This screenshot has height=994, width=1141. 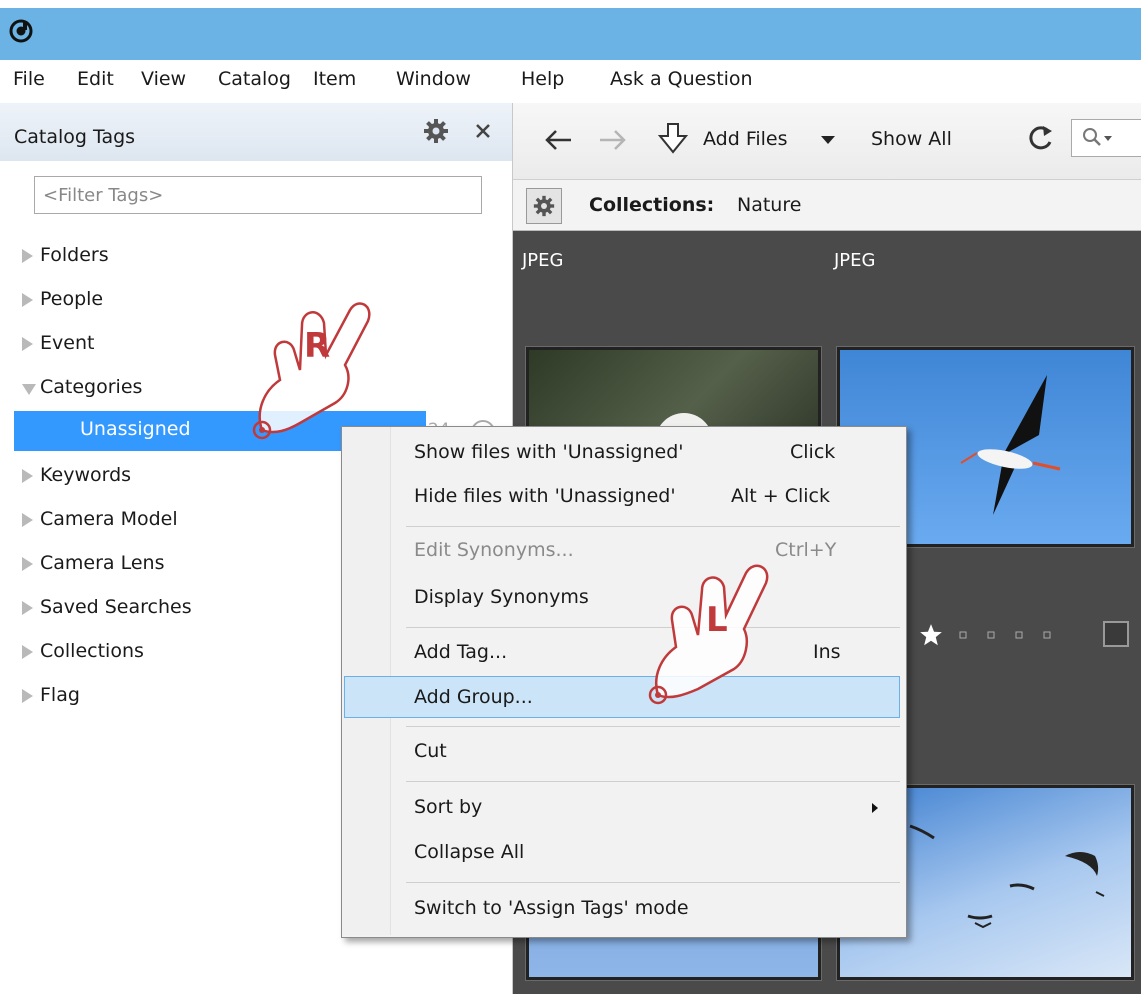 What do you see at coordinates (29, 389) in the screenshot?
I see `collapse-arrow-icon` at bounding box center [29, 389].